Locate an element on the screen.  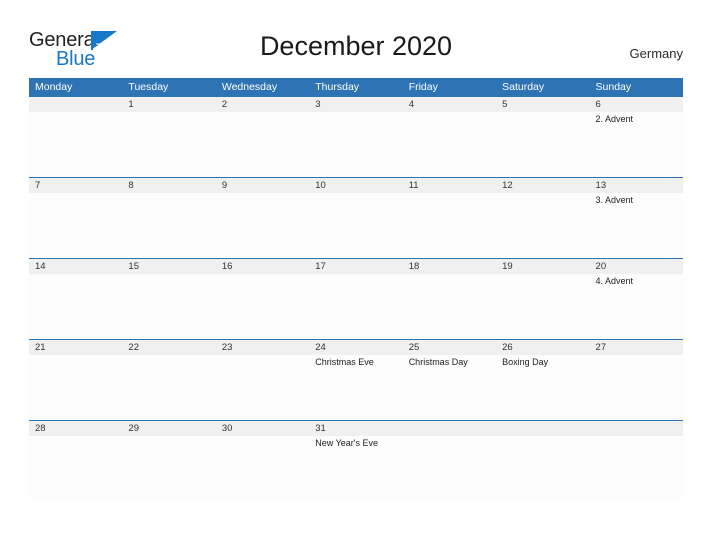
weekday-wednesday: Wednesday is located at coordinates (249, 87).